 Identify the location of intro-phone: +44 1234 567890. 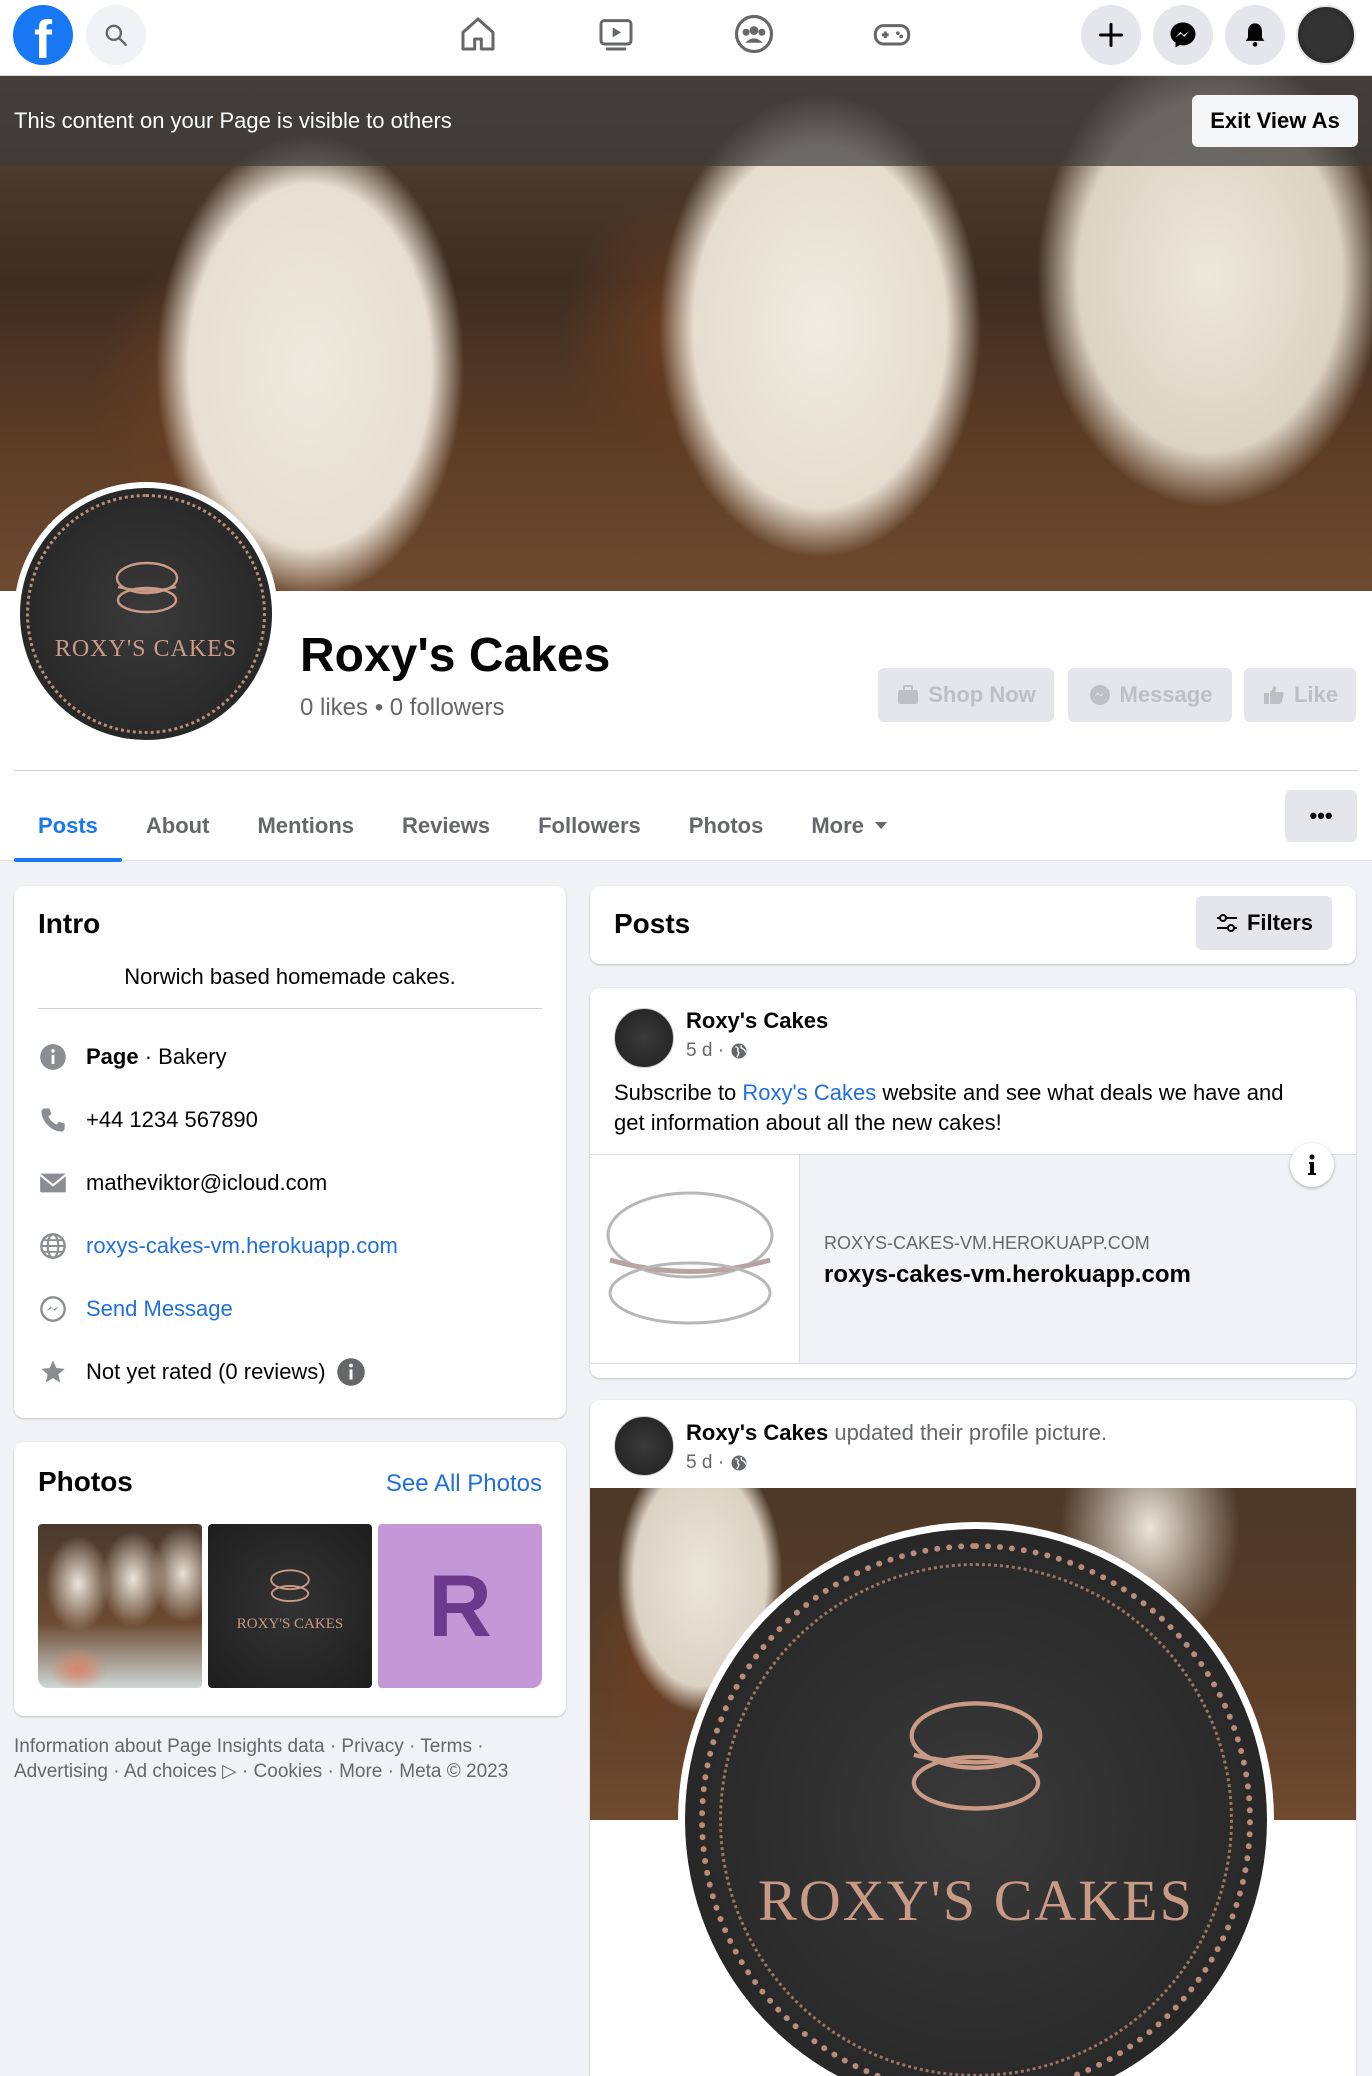
(148, 1120).